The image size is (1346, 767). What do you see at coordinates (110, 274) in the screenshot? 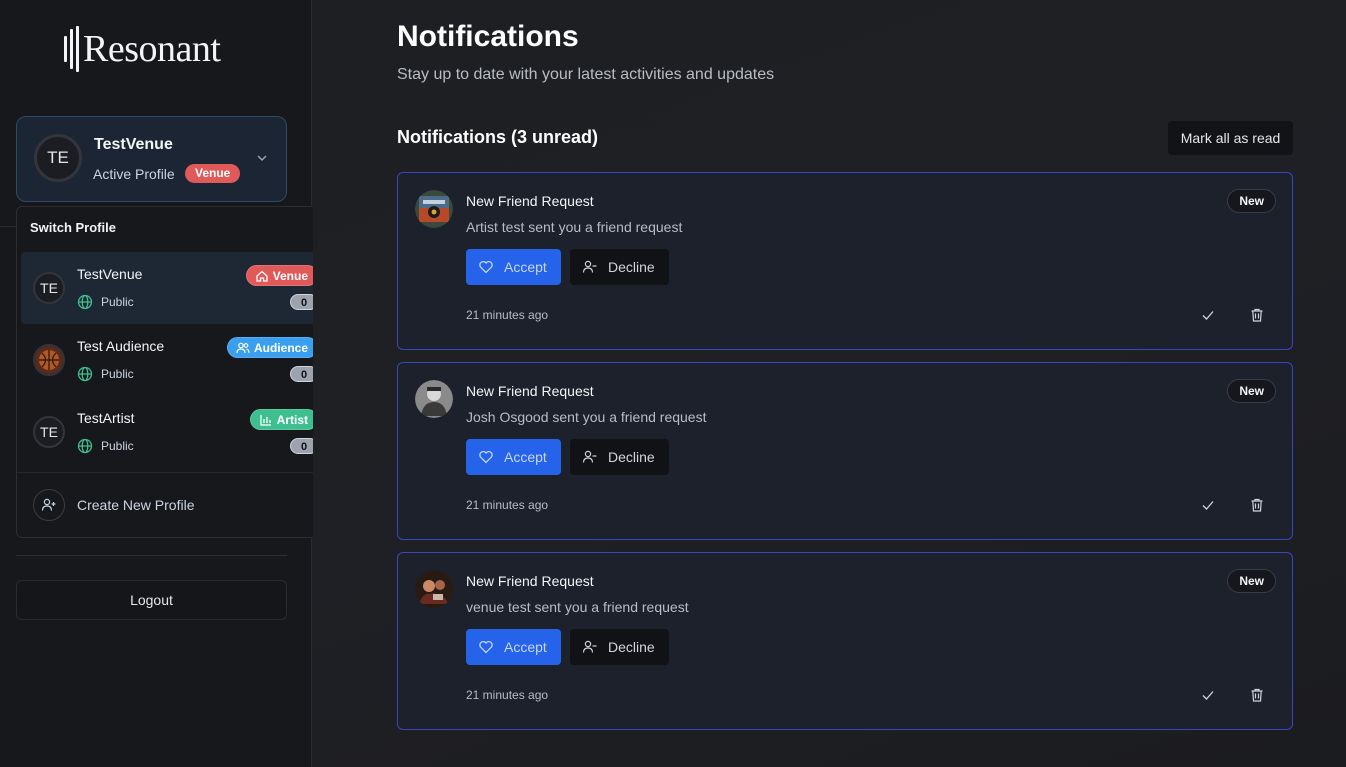
I see `profile-name: TestVenue` at bounding box center [110, 274].